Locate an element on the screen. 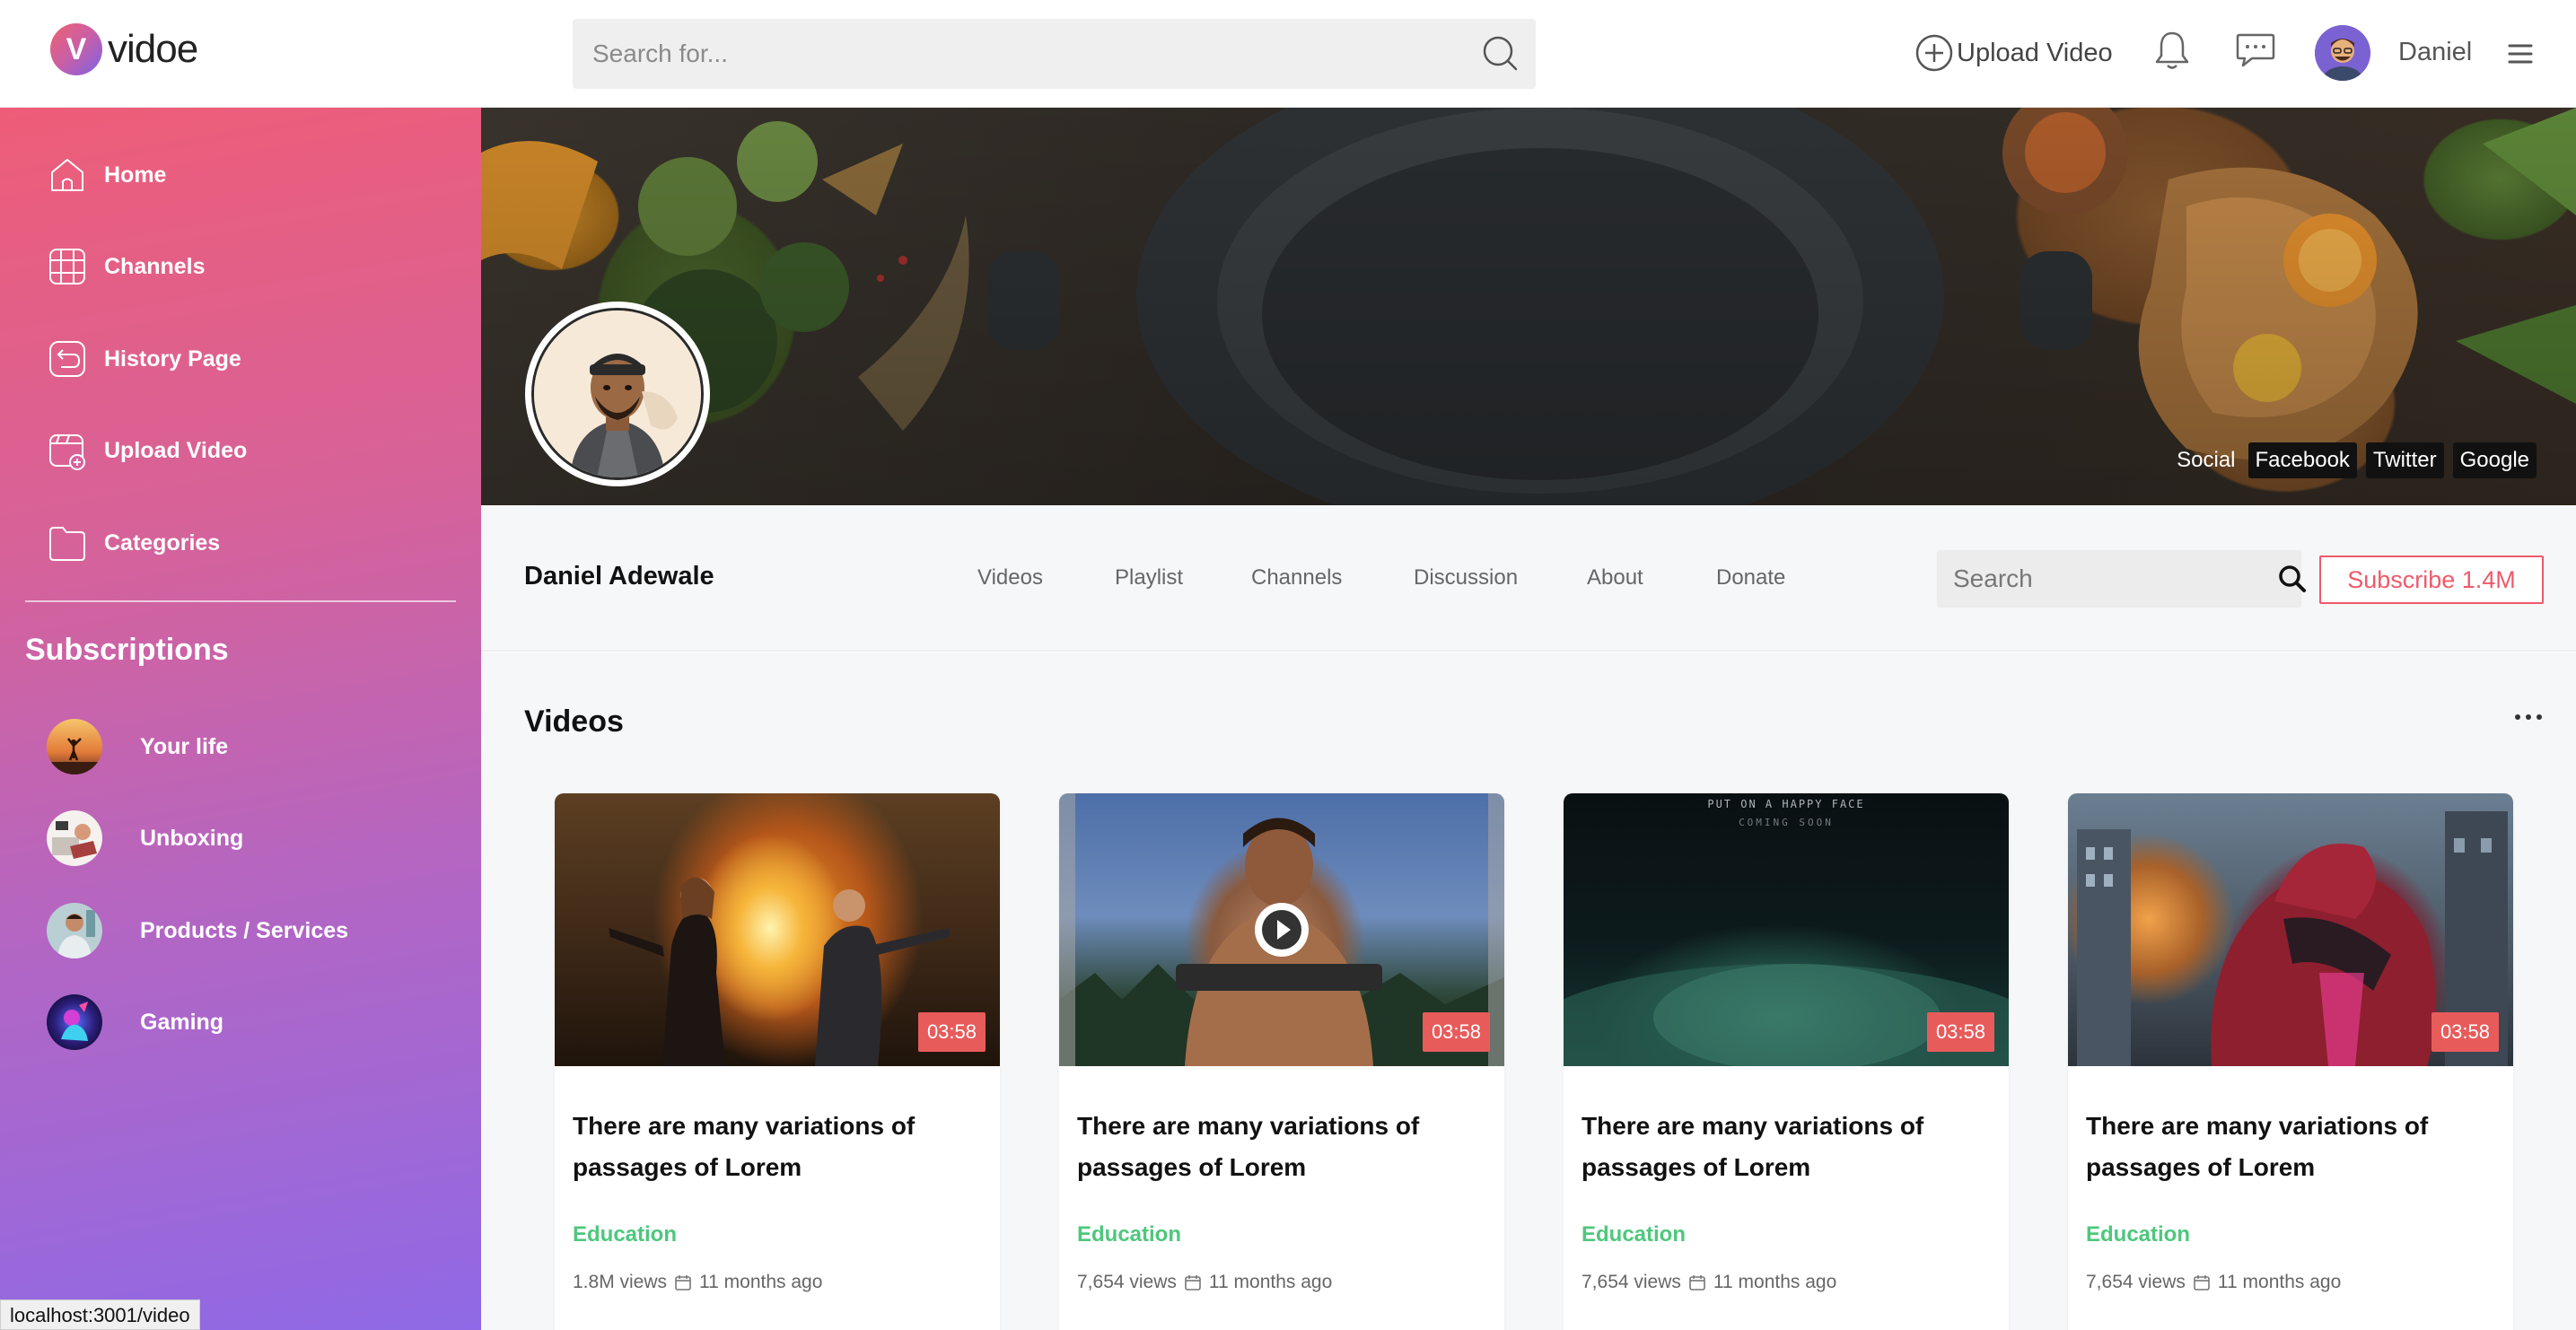 The image size is (2576, 1330). tab-about: About is located at coordinates (1615, 578).